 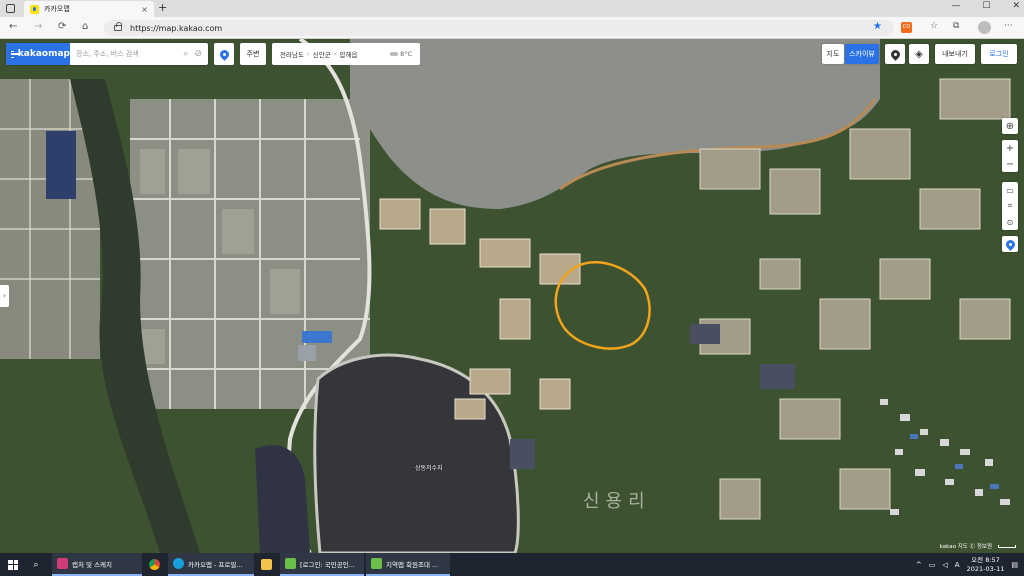 What do you see at coordinates (499, 28) in the screenshot?
I see `address-bar: https://map.kakao.com ★` at bounding box center [499, 28].